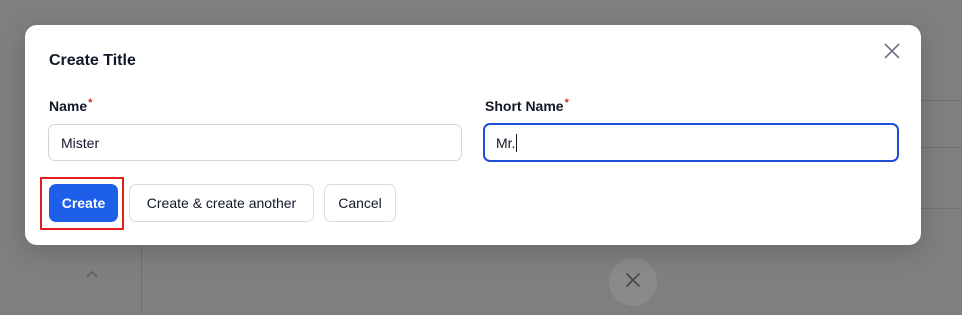  I want to click on name-field-label: Name*, so click(71, 105).